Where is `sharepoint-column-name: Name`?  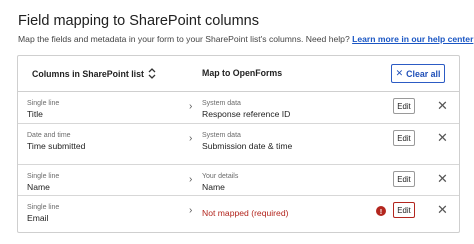
sharepoint-column-name: Name is located at coordinates (38, 187).